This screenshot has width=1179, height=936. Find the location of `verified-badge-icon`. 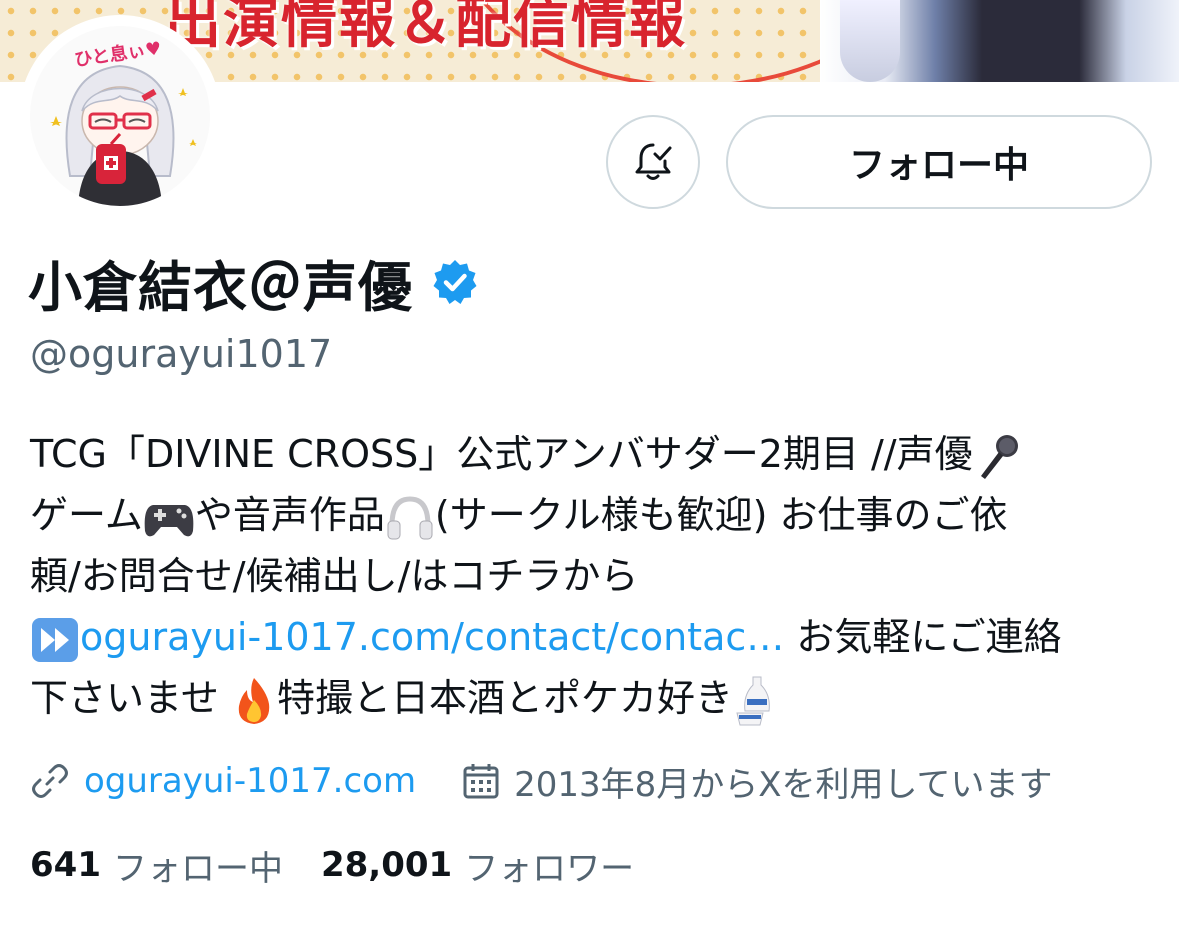

verified-badge-icon is located at coordinates (455, 282).